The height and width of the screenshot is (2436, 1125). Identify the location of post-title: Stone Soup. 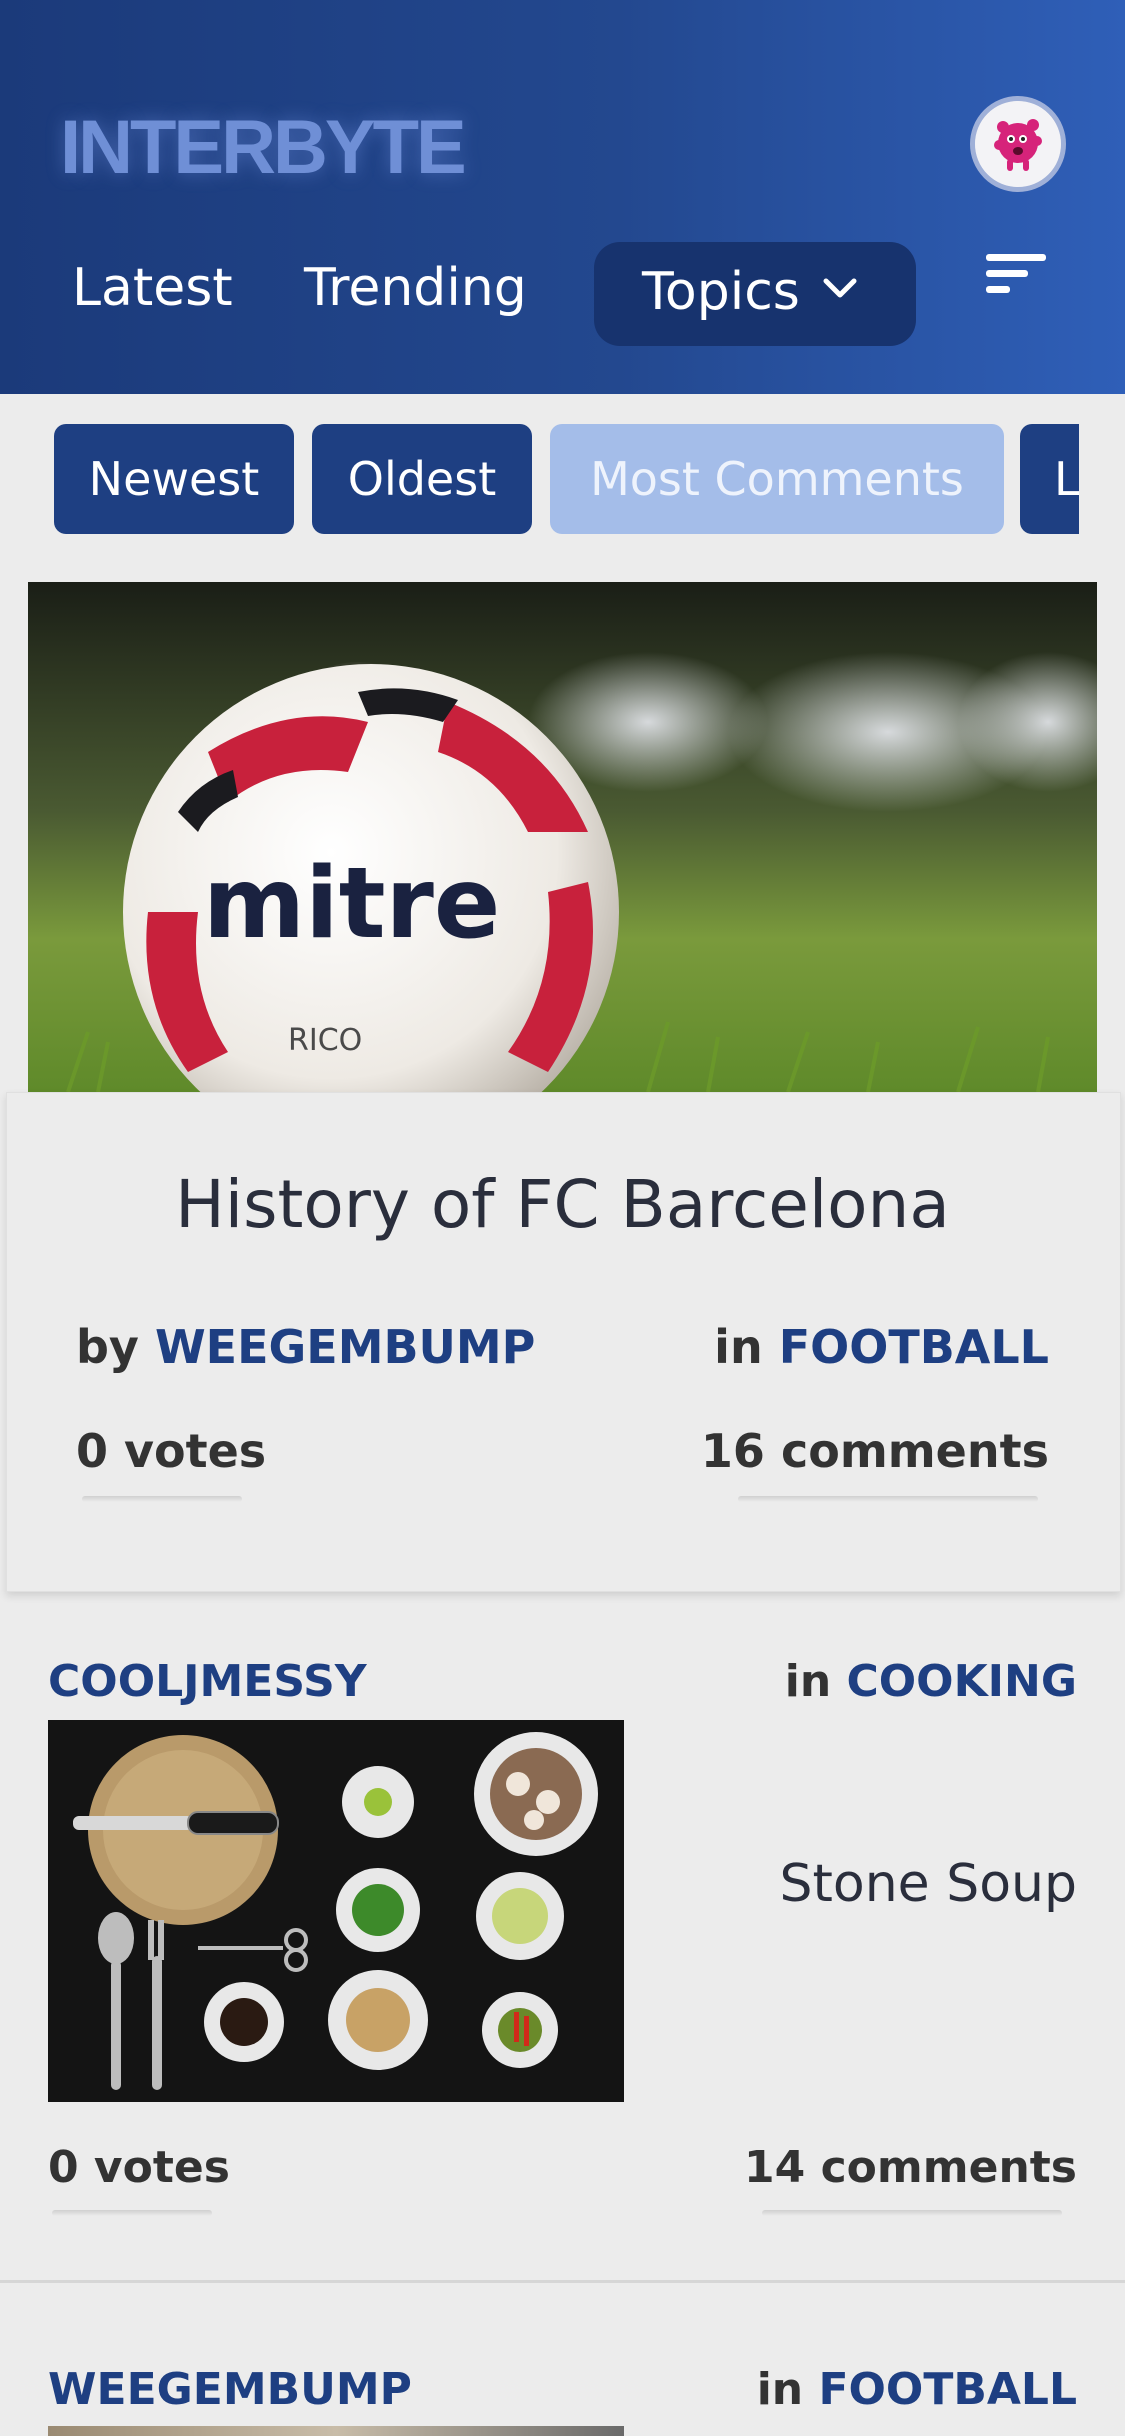
(928, 1884).